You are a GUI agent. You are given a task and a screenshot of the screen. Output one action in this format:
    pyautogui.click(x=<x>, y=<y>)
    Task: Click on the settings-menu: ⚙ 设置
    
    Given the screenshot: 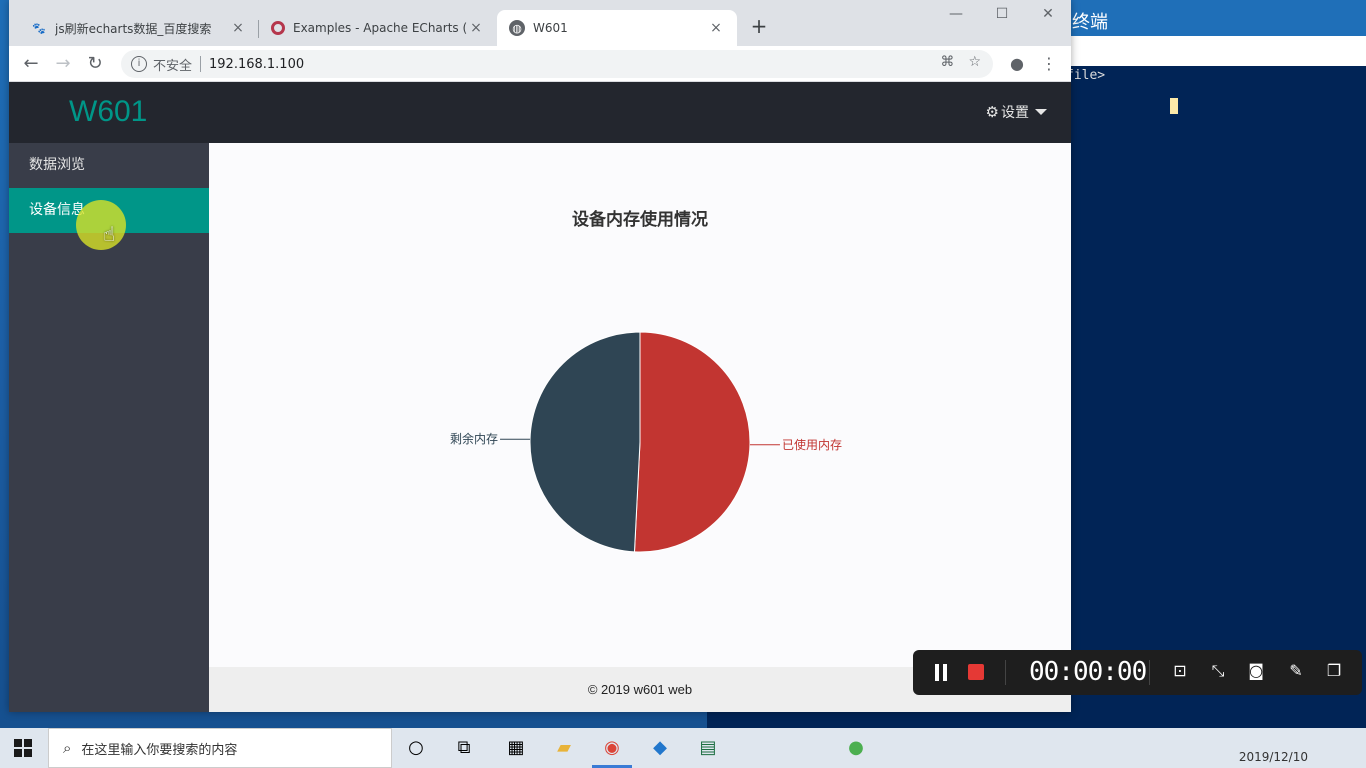 What is the action you would take?
    pyautogui.click(x=1016, y=112)
    